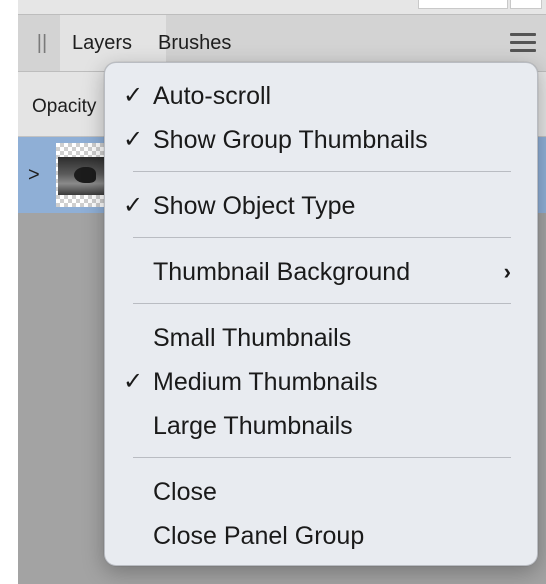 Image resolution: width=546 pixels, height=584 pixels. I want to click on panel-menu-icon, so click(523, 43).